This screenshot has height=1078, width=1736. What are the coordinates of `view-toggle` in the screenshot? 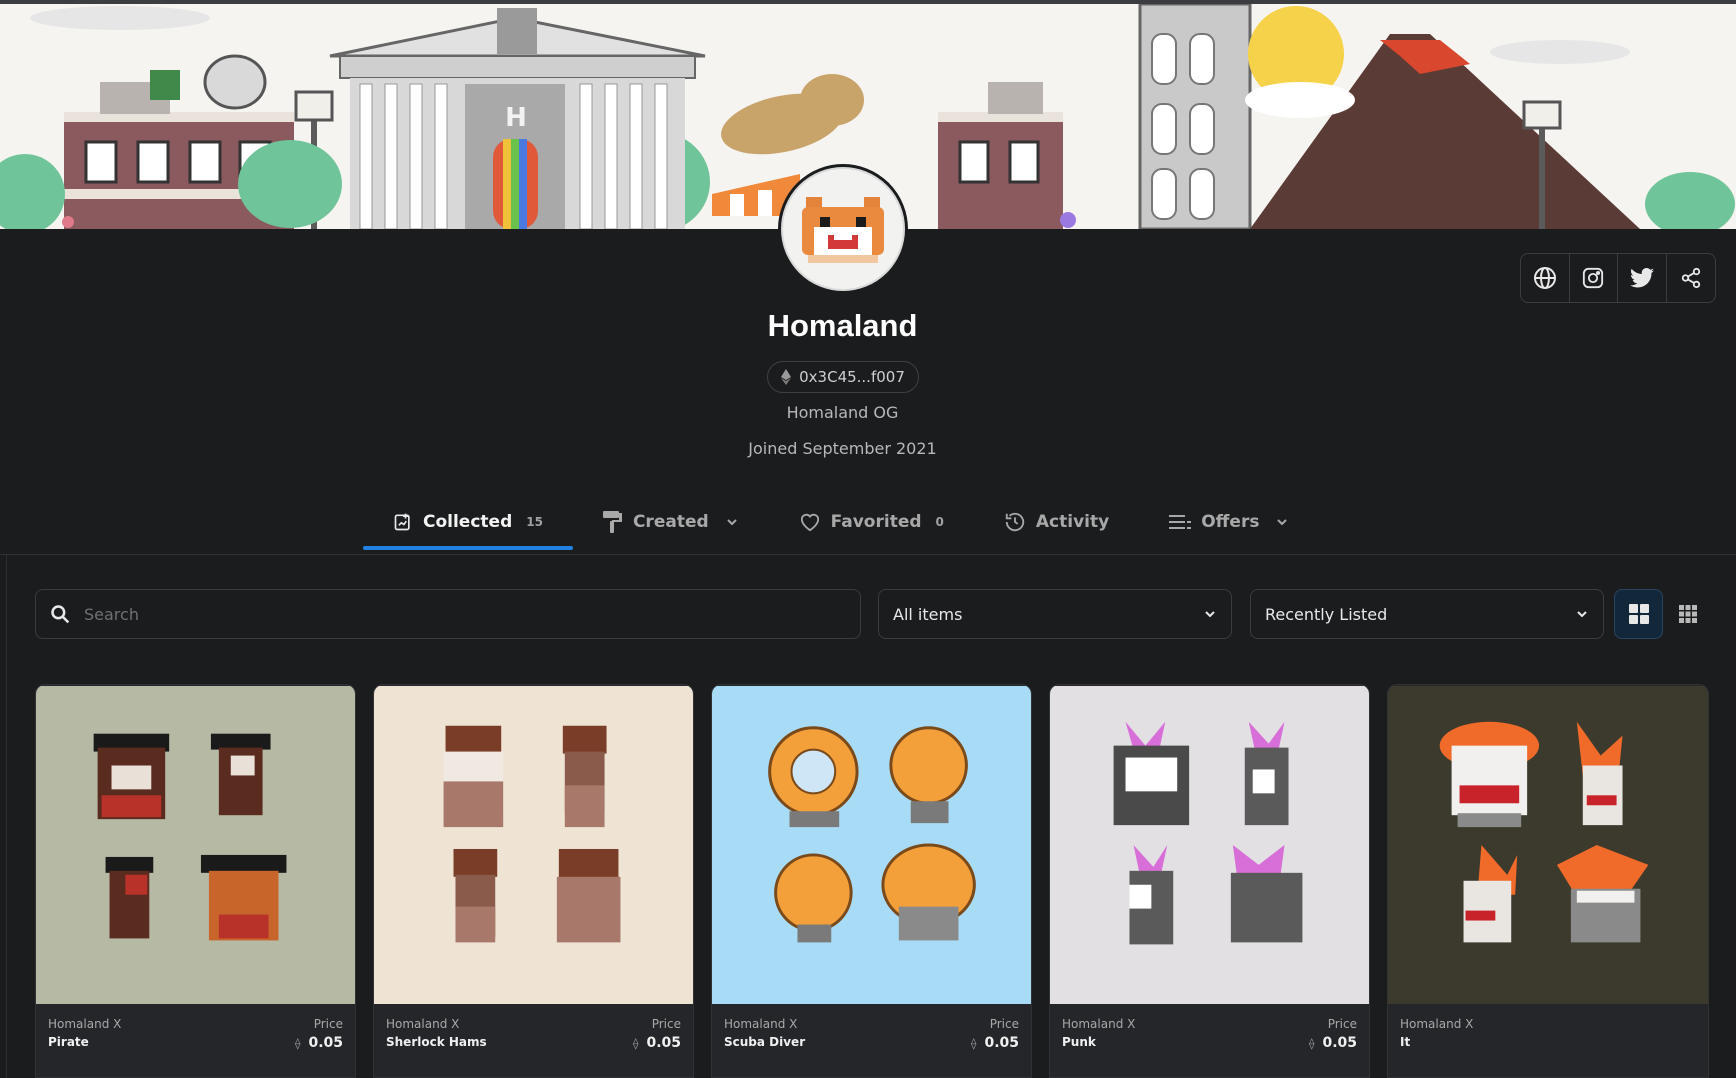 It's located at (1663, 614).